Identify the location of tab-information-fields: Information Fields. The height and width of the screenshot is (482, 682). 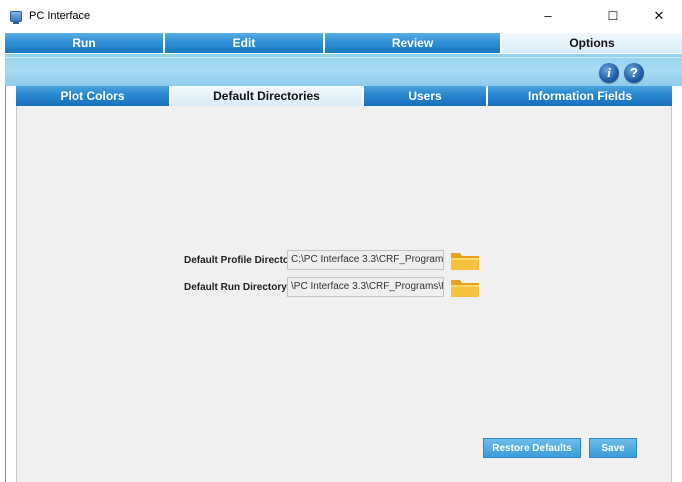
(580, 96).